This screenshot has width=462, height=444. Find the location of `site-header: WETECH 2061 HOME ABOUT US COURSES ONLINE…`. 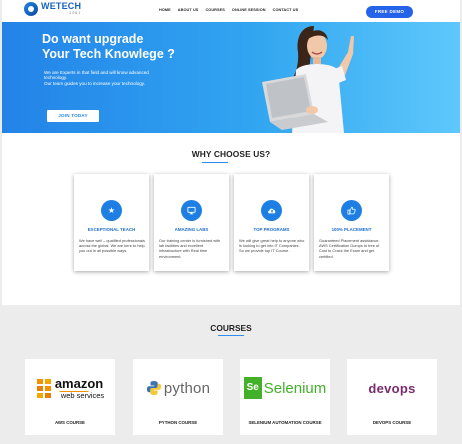

site-header: WETECH 2061 HOME ABOUT US COURSES ONLINE… is located at coordinates (231, 11).